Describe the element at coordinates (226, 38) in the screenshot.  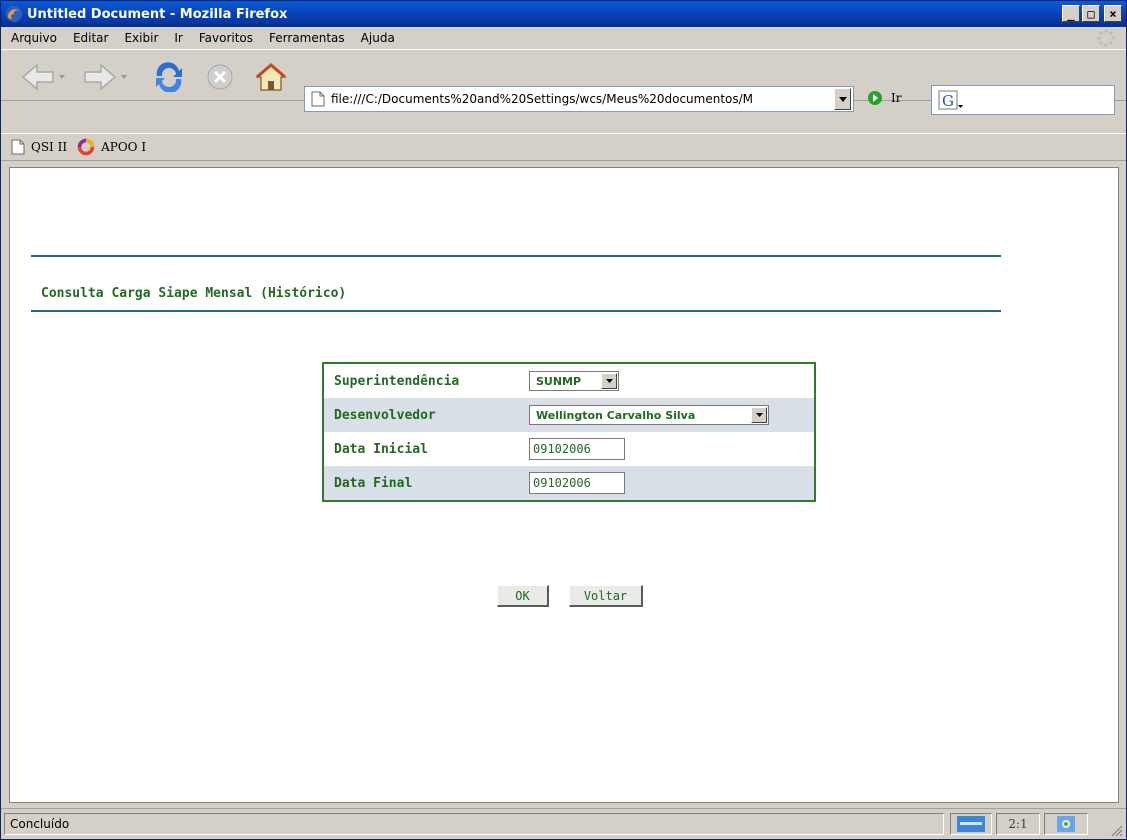
I see `menu-favoritos: Favoritos` at that location.